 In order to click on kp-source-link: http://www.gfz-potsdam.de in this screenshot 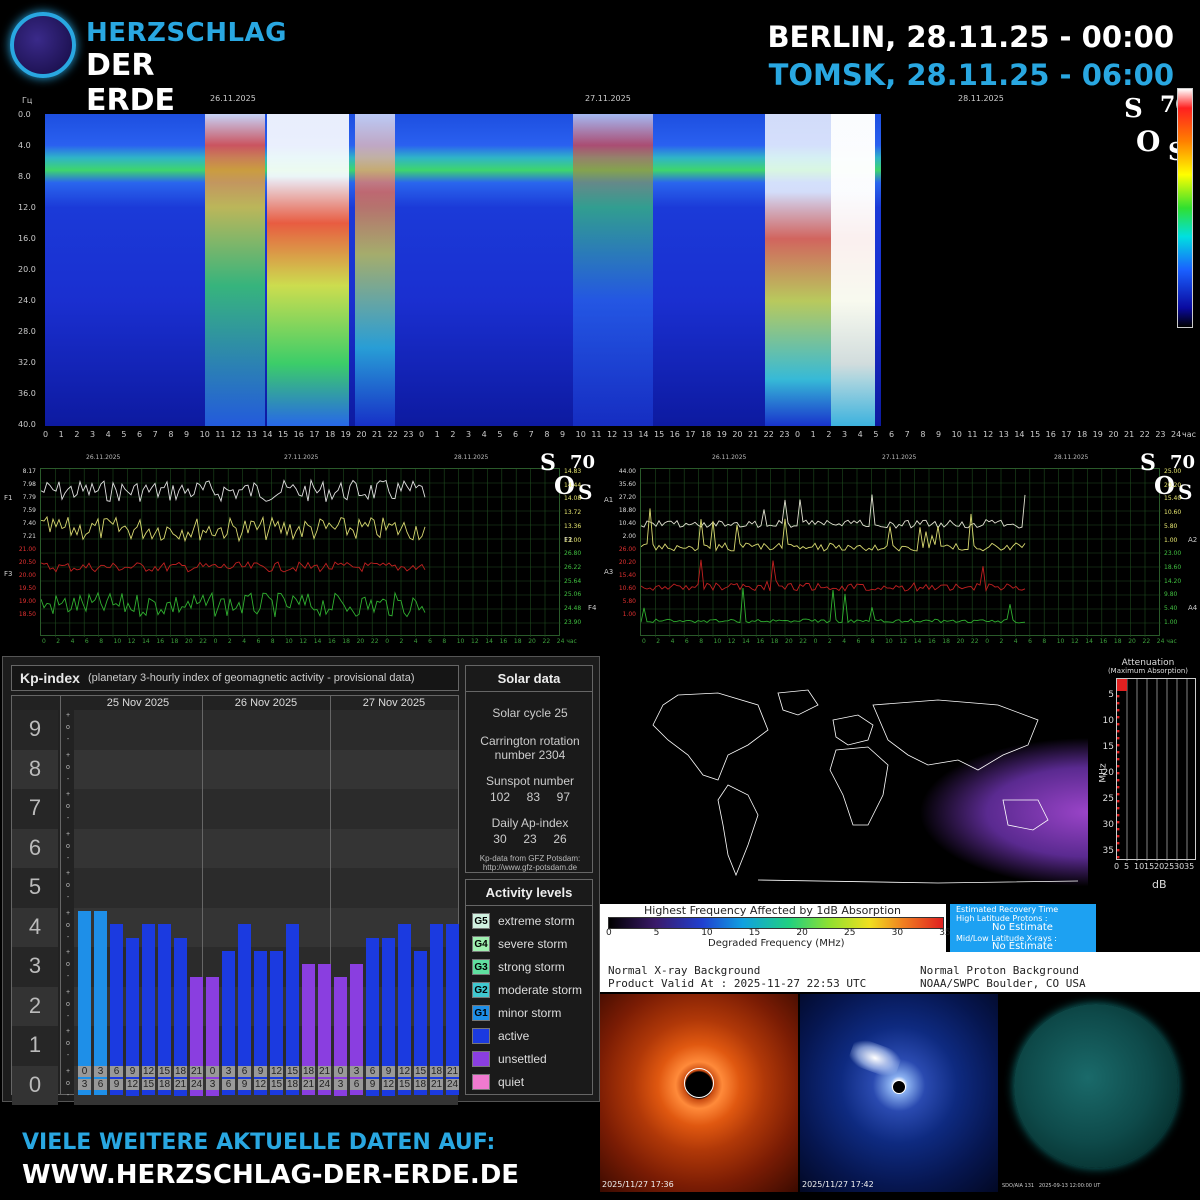, I will do `click(530, 867)`.